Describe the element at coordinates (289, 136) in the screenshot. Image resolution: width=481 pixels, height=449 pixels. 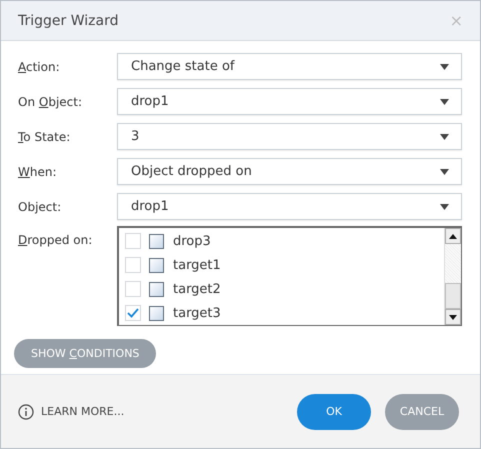
I see `dropdown: 3` at that location.